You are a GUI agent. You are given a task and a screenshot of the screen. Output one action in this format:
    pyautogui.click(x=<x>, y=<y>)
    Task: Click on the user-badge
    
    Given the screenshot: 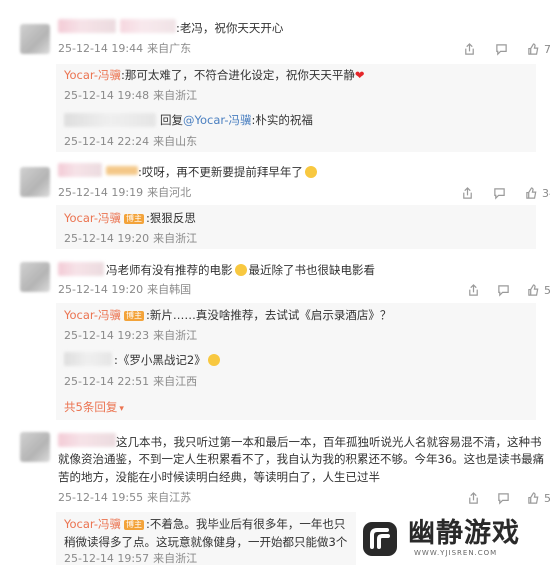 What is the action you would take?
    pyautogui.click(x=122, y=170)
    